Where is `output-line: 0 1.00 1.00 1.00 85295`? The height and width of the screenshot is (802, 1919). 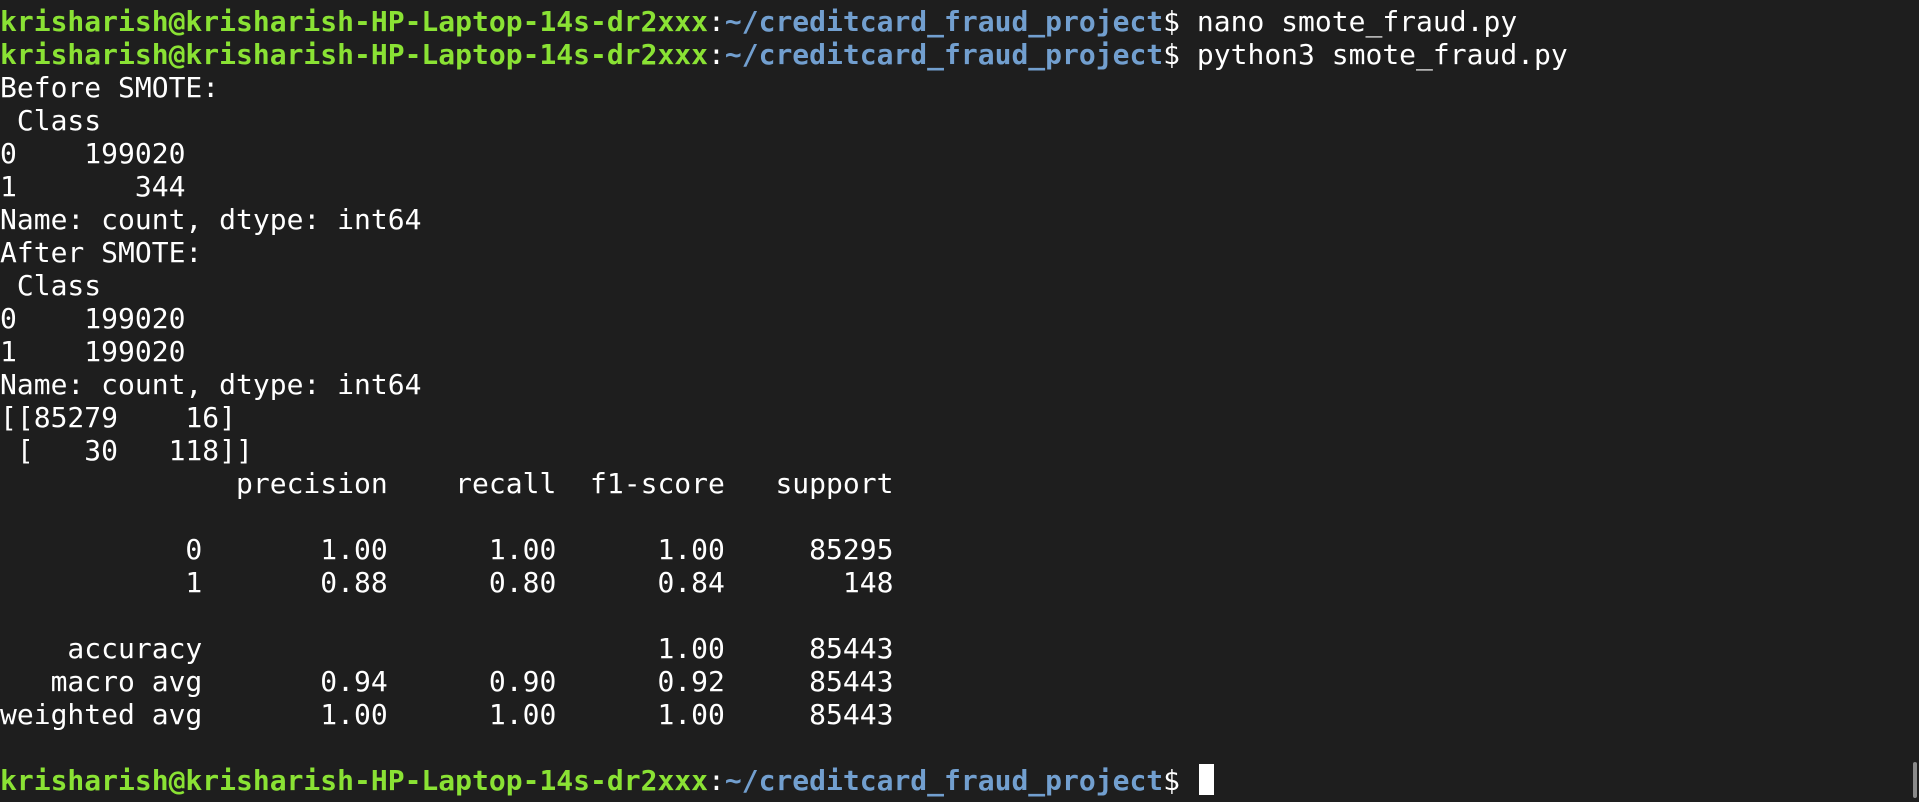 output-line: 0 1.00 1.00 1.00 85295 is located at coordinates (447, 549).